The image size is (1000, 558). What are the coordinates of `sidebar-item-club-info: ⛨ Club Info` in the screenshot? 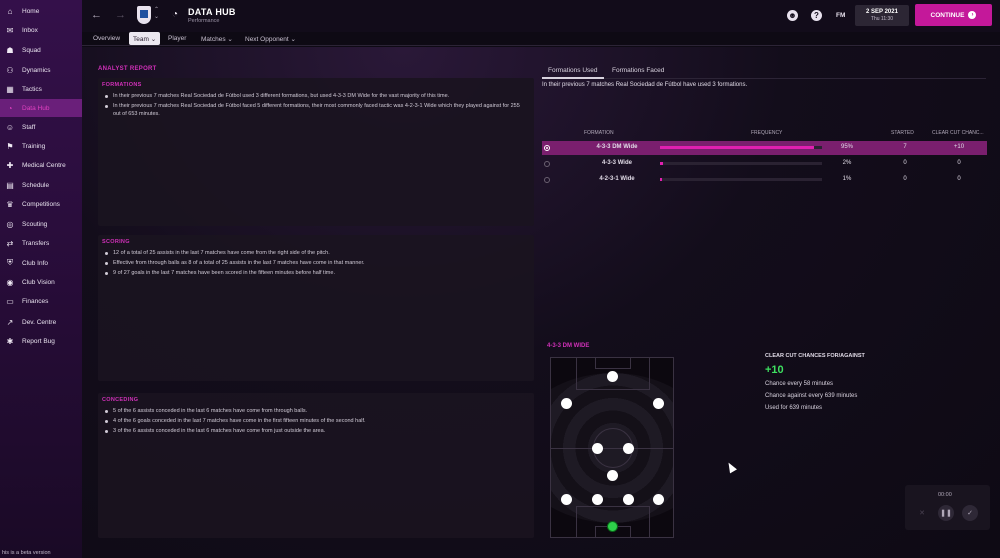 It's located at (41, 263).